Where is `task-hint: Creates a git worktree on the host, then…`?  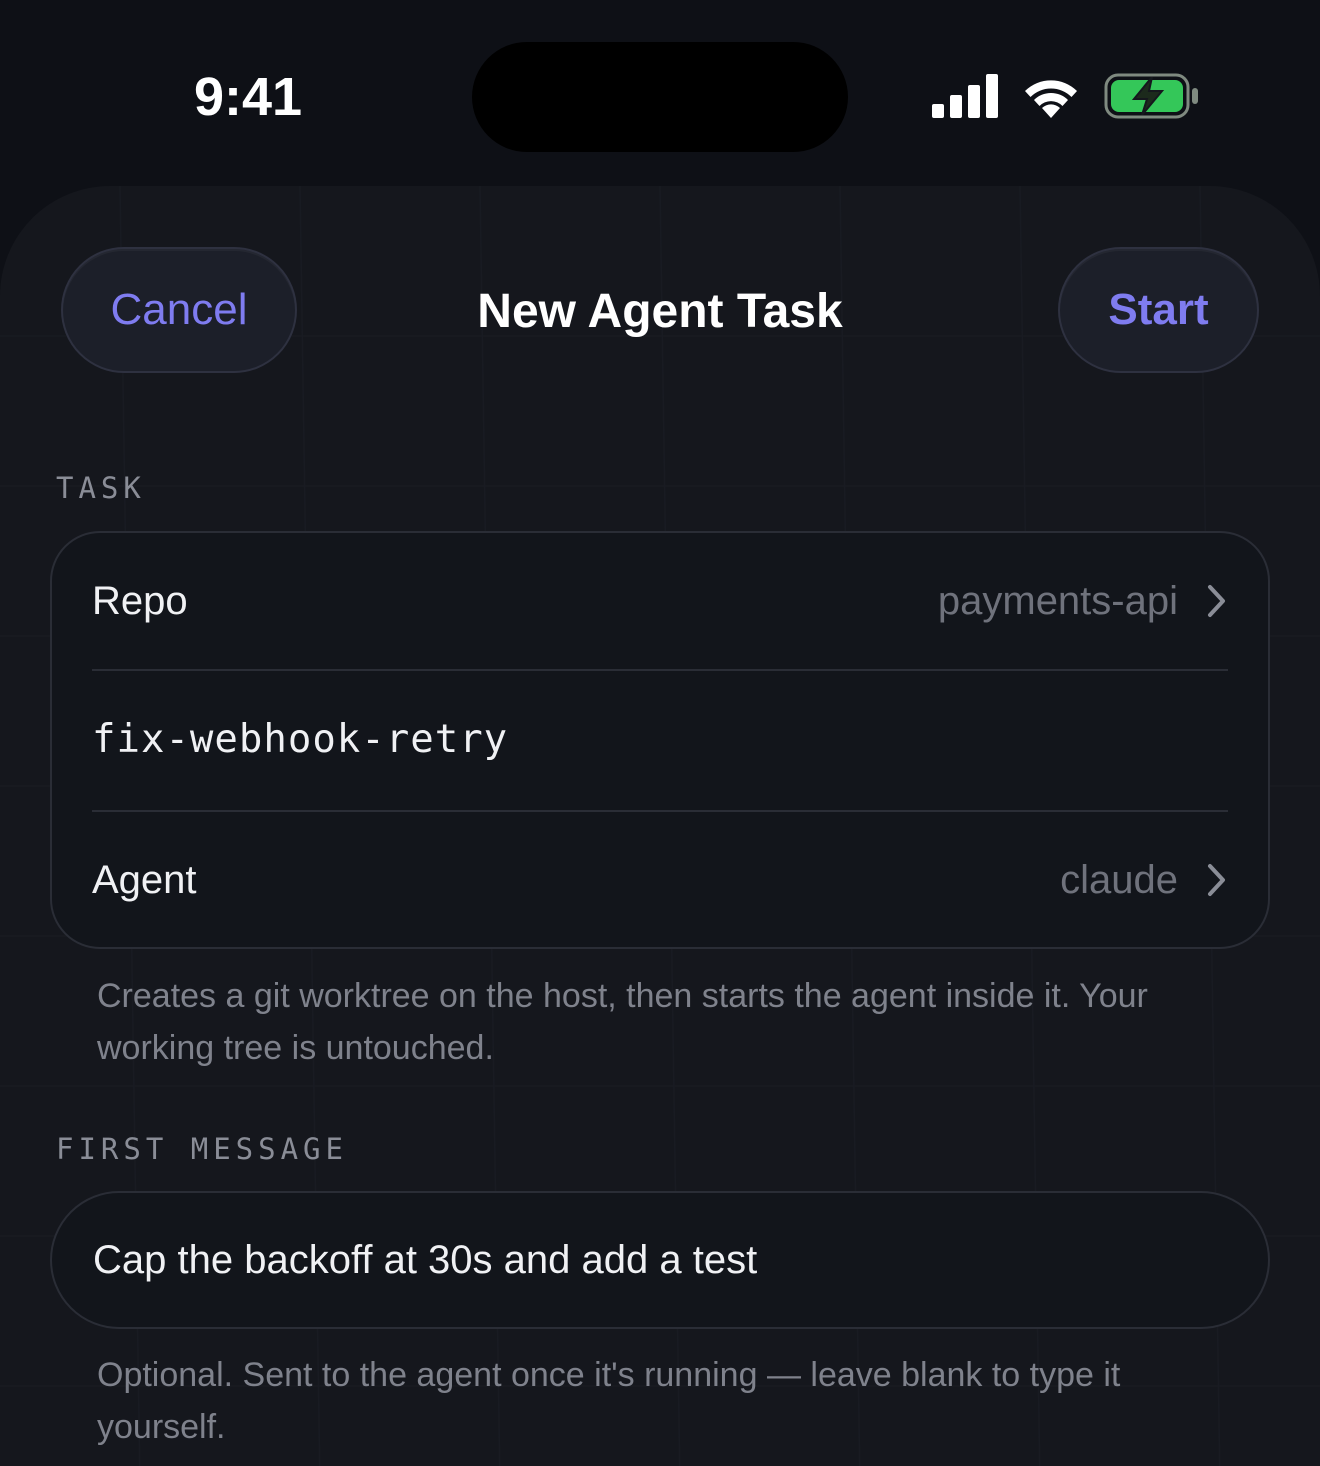
task-hint: Creates a git worktree on the host, then… is located at coordinates (622, 1022).